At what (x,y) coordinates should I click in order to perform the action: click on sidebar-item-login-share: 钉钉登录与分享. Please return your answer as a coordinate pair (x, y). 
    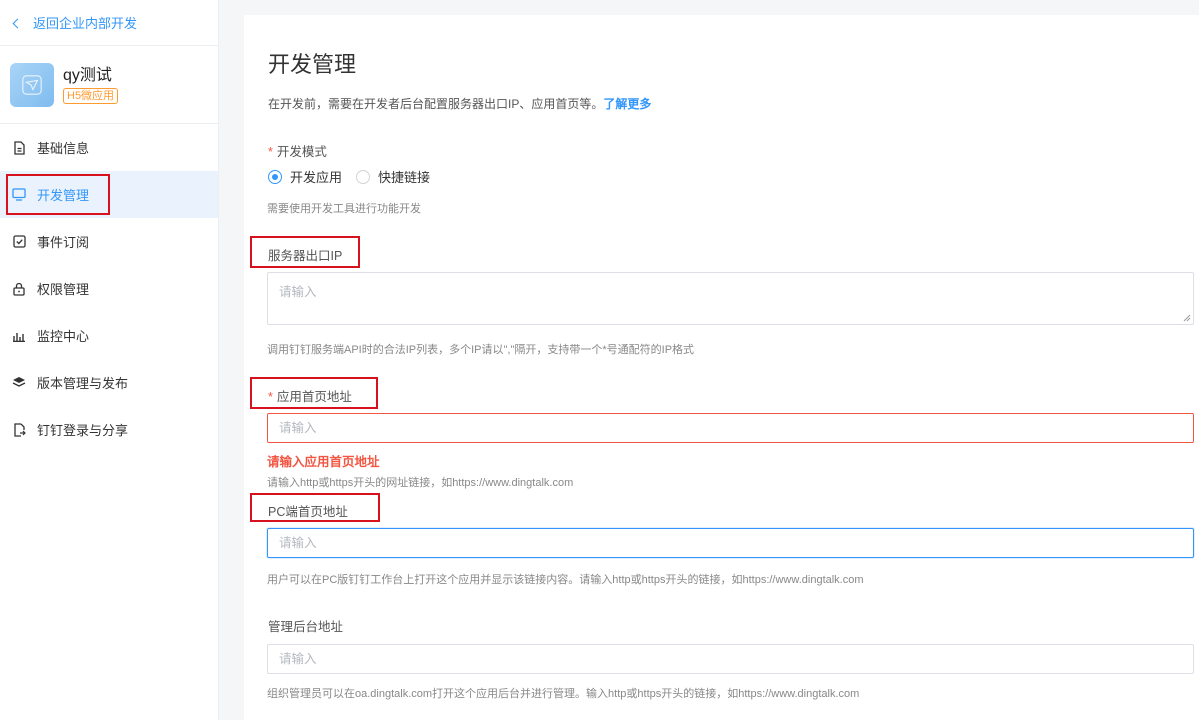
    Looking at the image, I should click on (109, 429).